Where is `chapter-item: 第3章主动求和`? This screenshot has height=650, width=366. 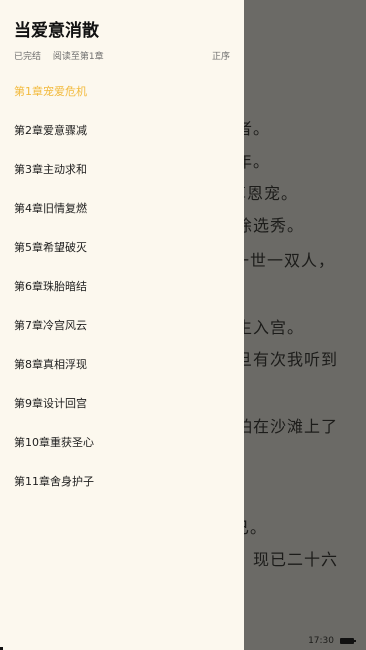 chapter-item: 第3章主动求和 is located at coordinates (122, 169).